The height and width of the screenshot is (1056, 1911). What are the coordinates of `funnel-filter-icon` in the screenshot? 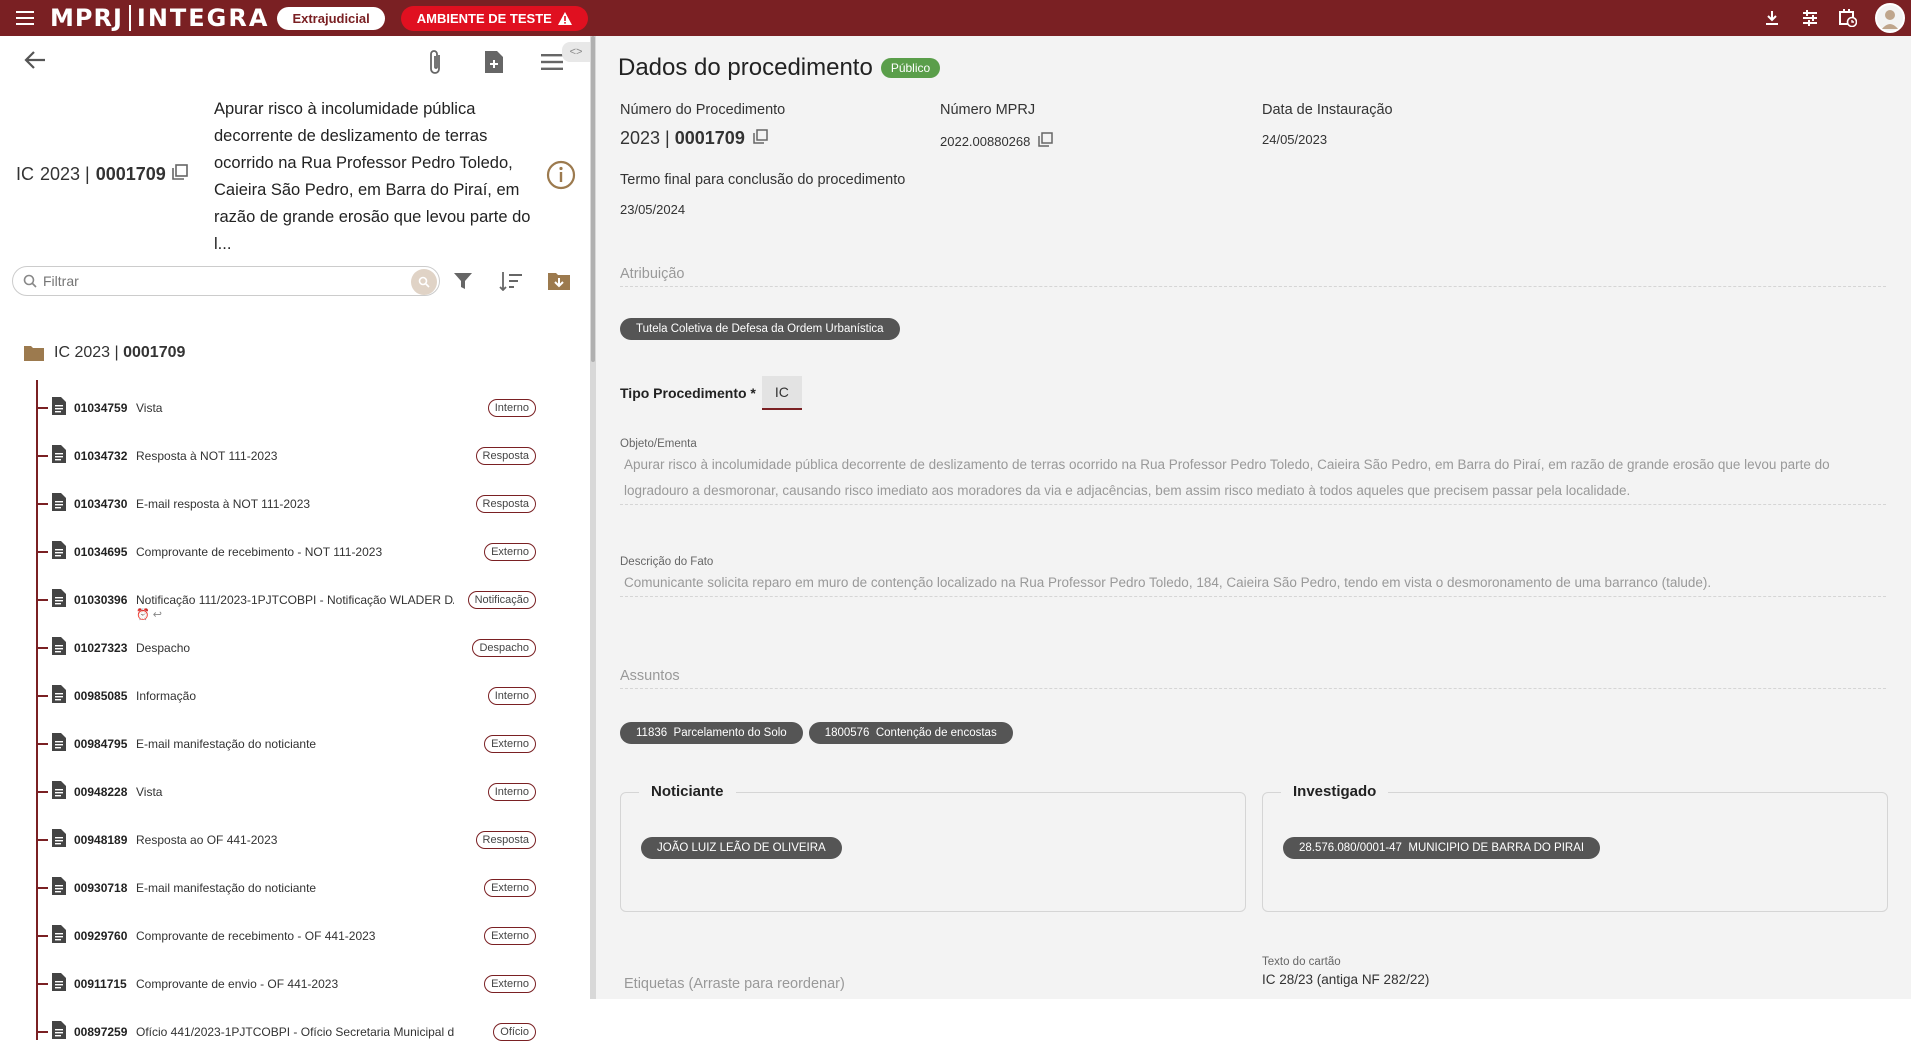 It's located at (463, 281).